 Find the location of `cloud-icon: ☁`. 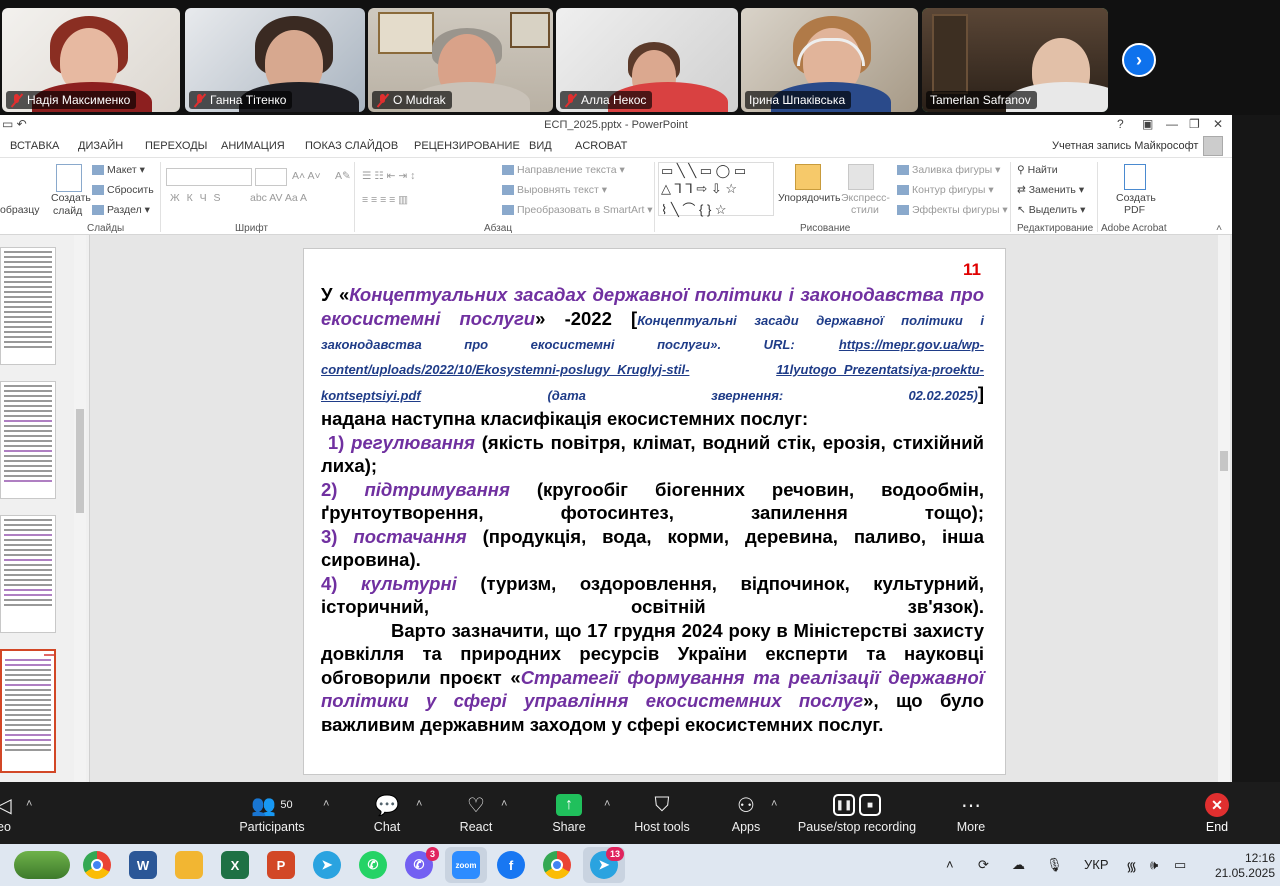

cloud-icon: ☁ is located at coordinates (1018, 865).